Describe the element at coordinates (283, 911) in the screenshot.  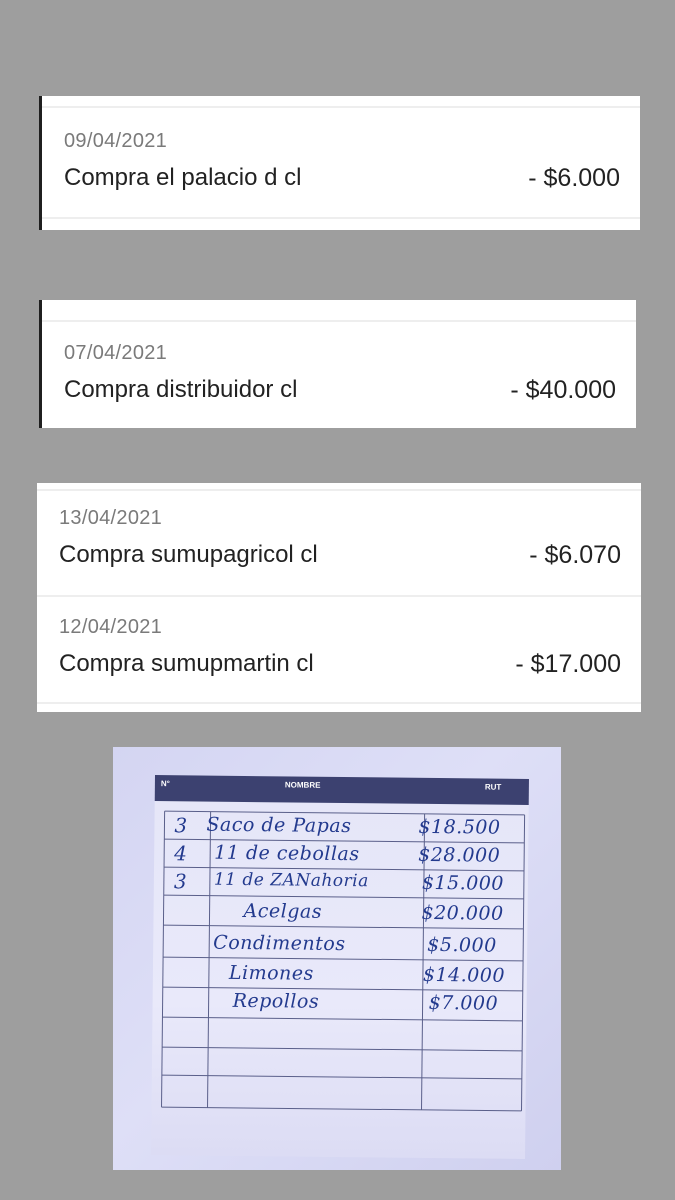
I see `item-name: Acelgas` at that location.